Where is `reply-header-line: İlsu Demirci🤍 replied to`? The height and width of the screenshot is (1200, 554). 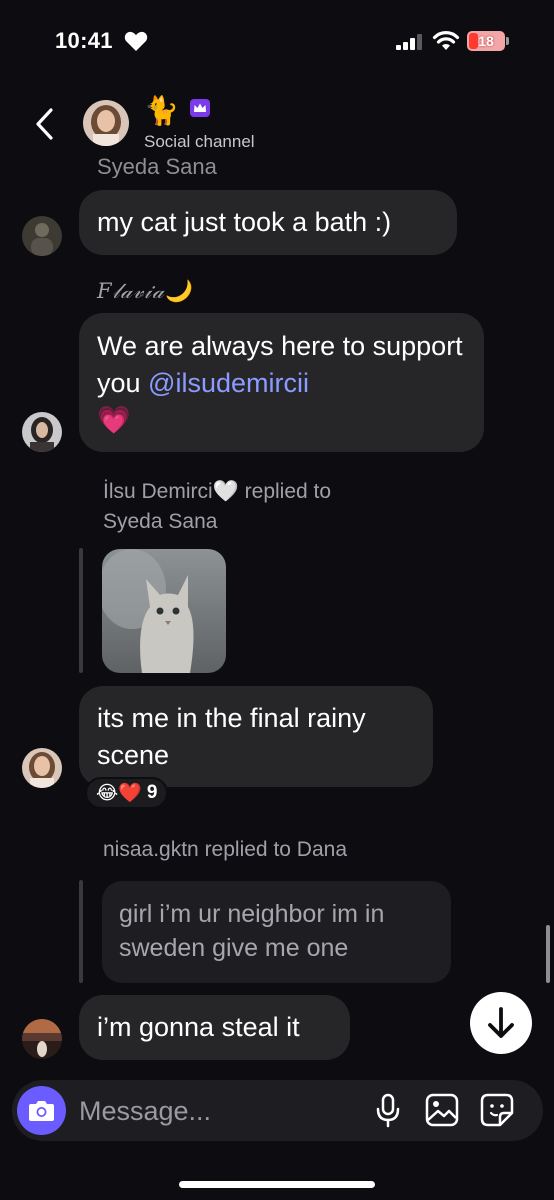 reply-header-line: İlsu Demirci🤍 replied to is located at coordinates (217, 491).